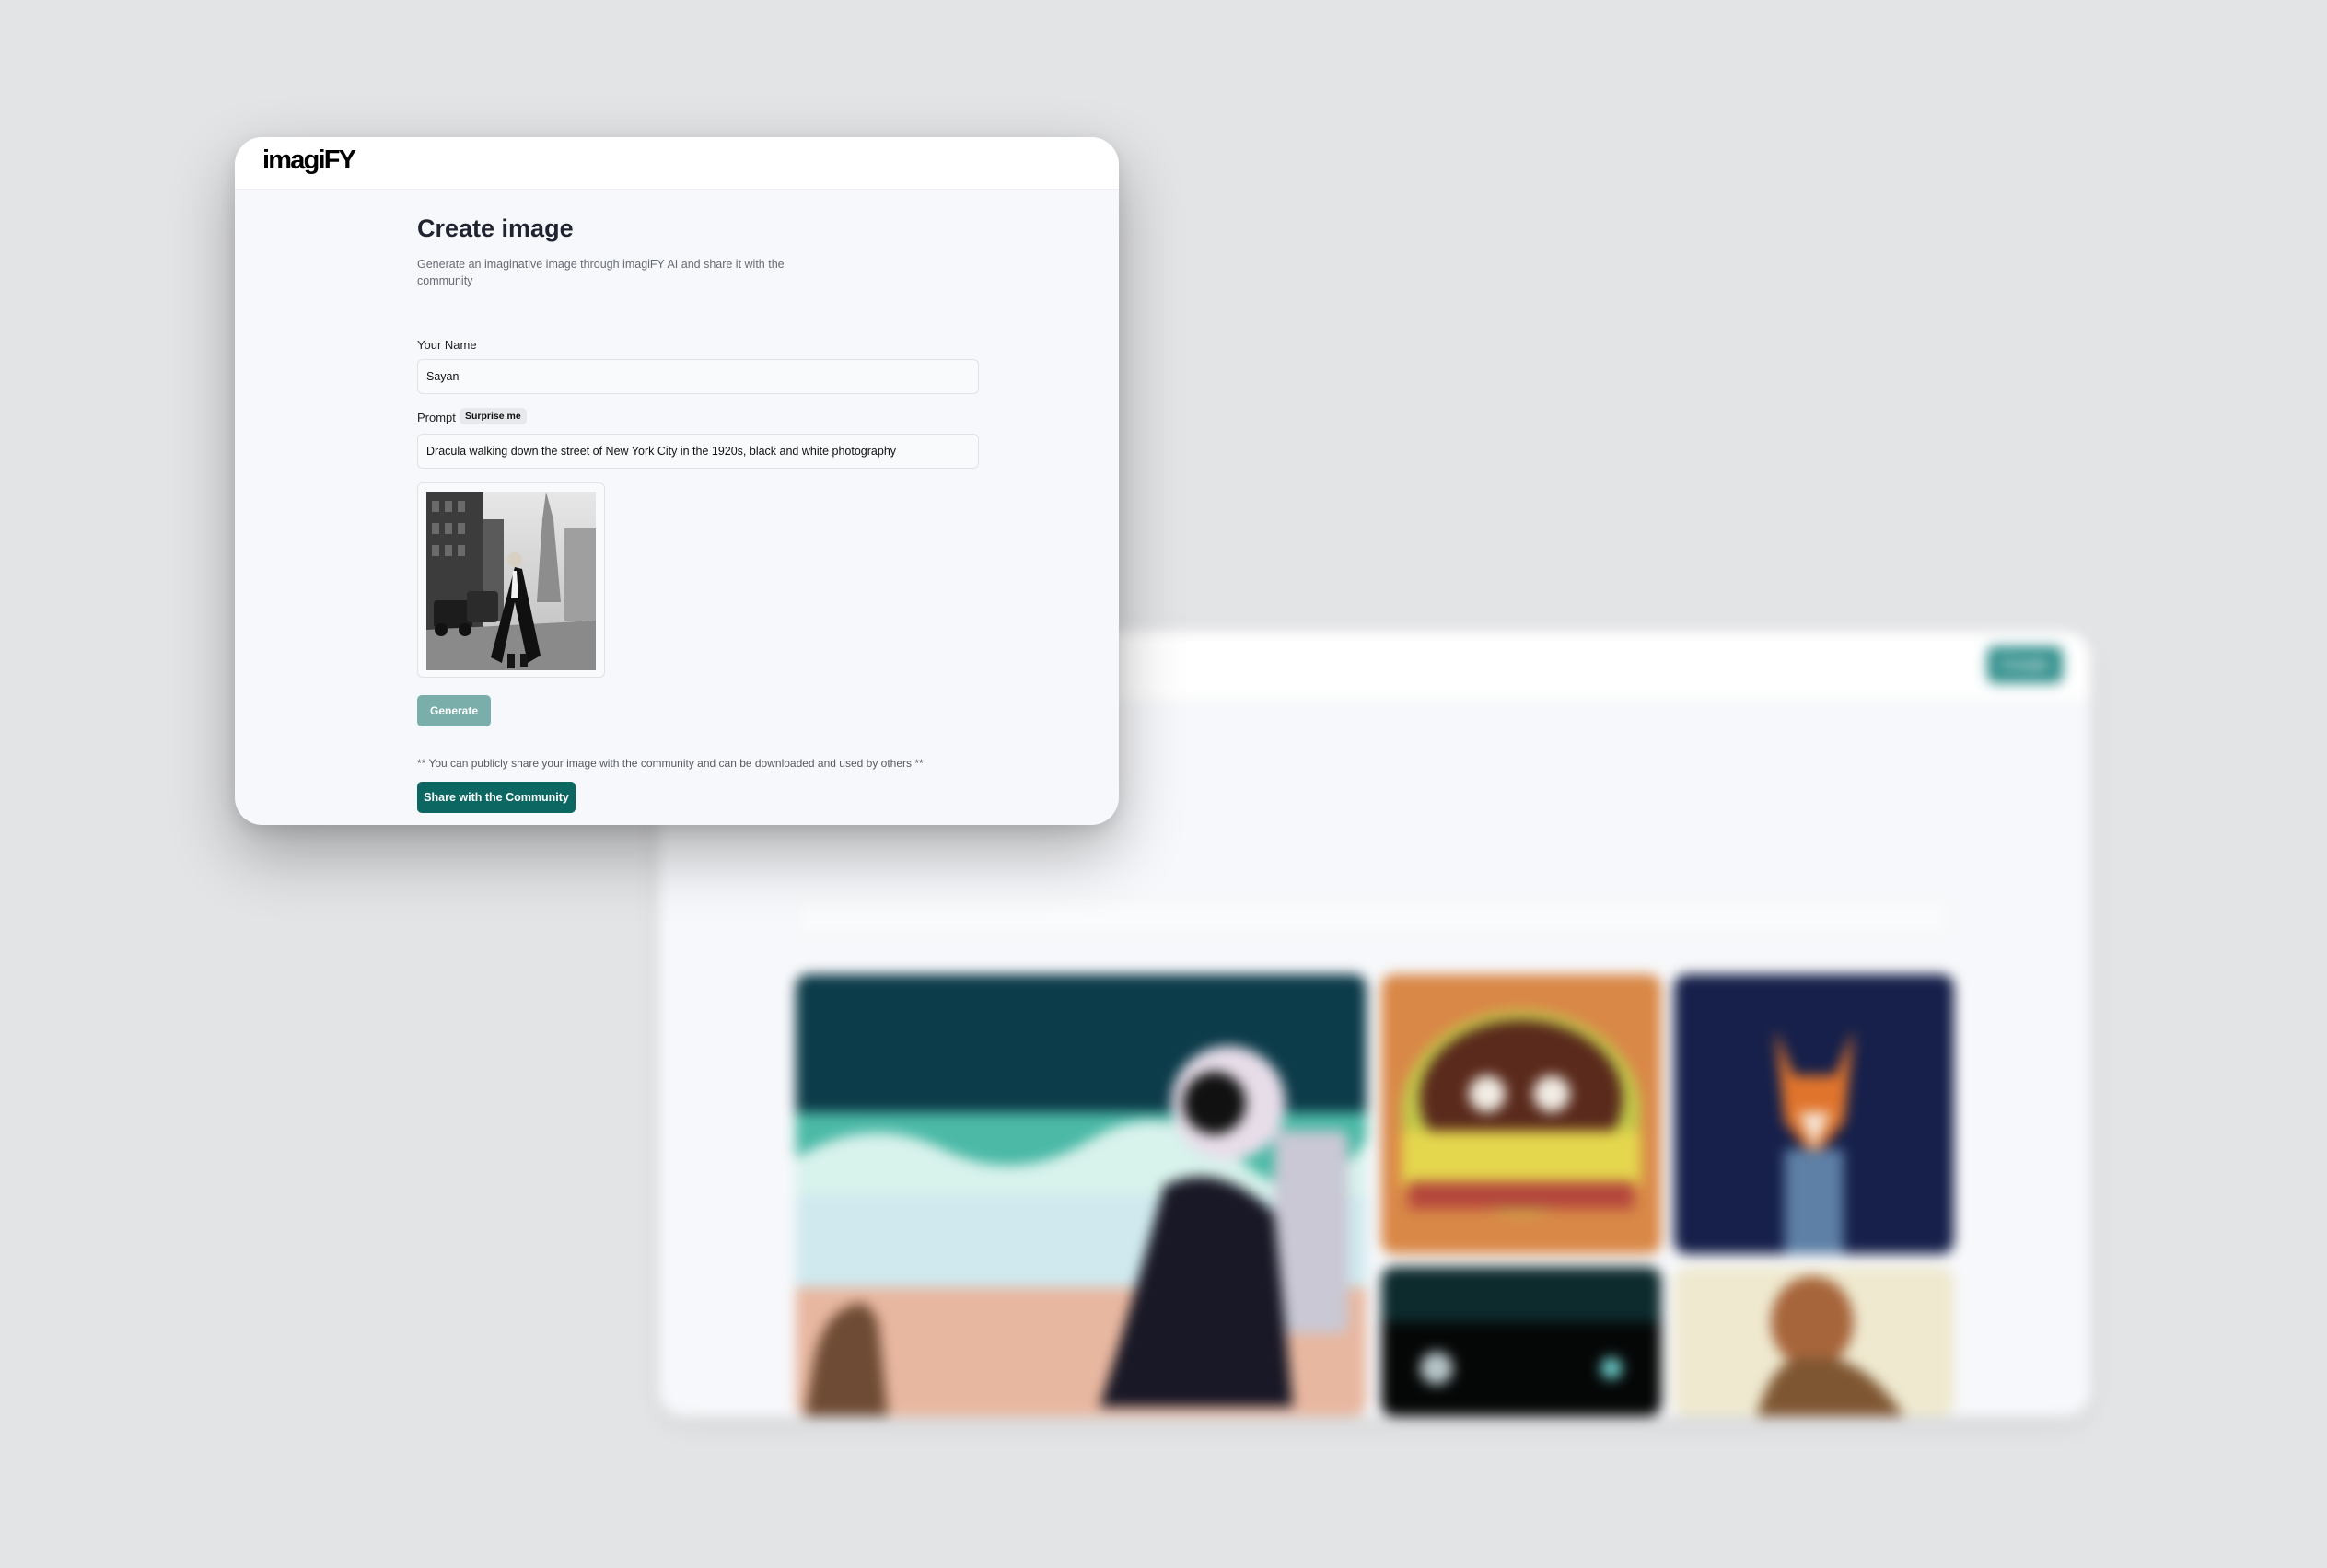  Describe the element at coordinates (1814, 1341) in the screenshot. I see `monkey-portrait-image` at that location.